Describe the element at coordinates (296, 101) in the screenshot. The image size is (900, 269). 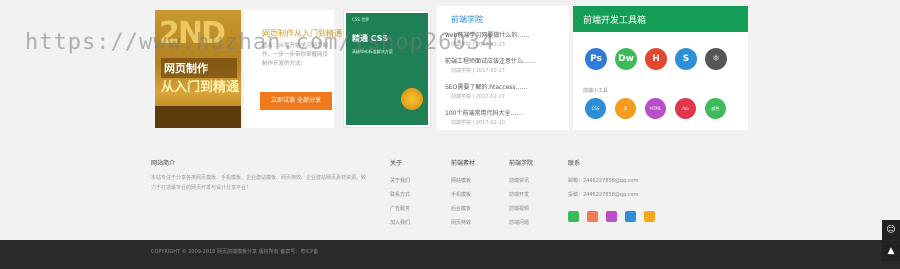
I see `read-button: 立即试读 全部分享` at that location.